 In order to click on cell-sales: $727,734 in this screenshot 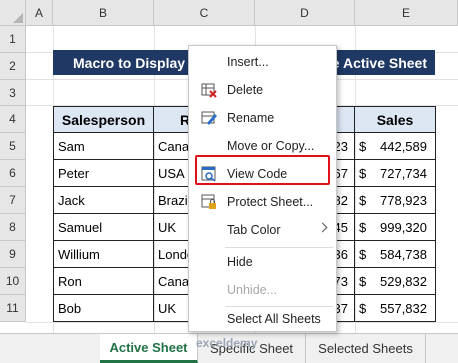, I will do `click(395, 173)`.